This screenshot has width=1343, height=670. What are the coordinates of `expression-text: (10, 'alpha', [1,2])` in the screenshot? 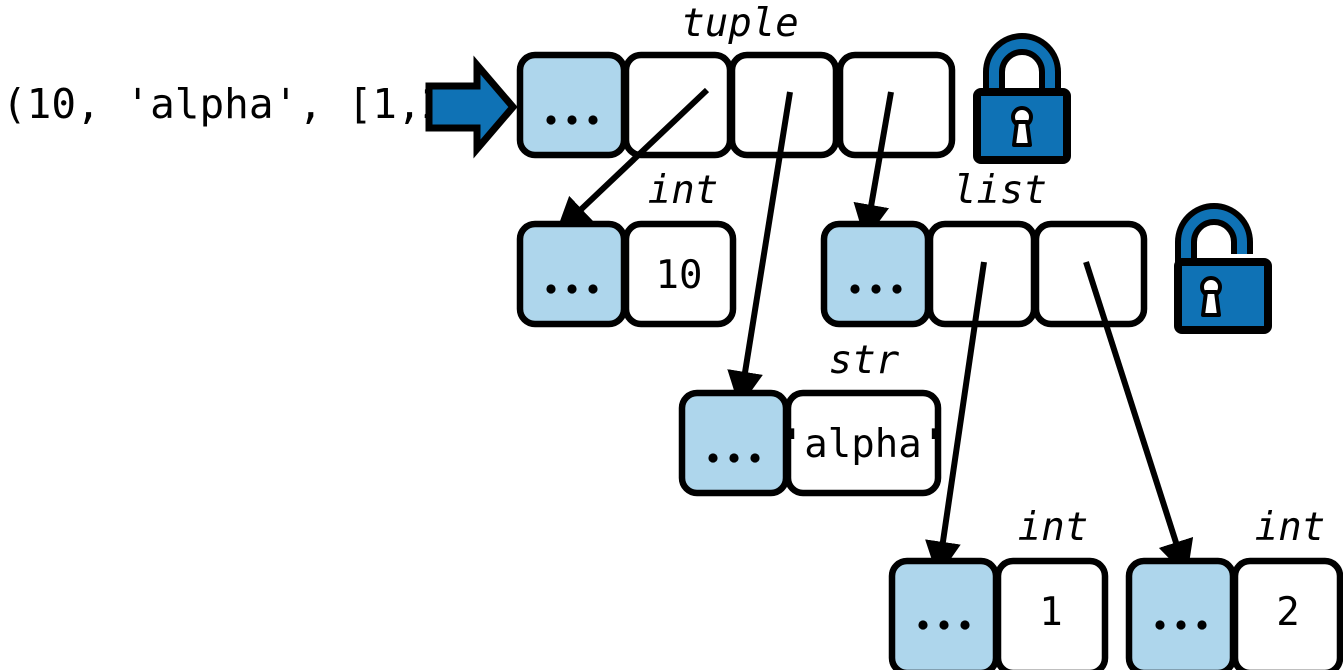 It's located at (249, 104).